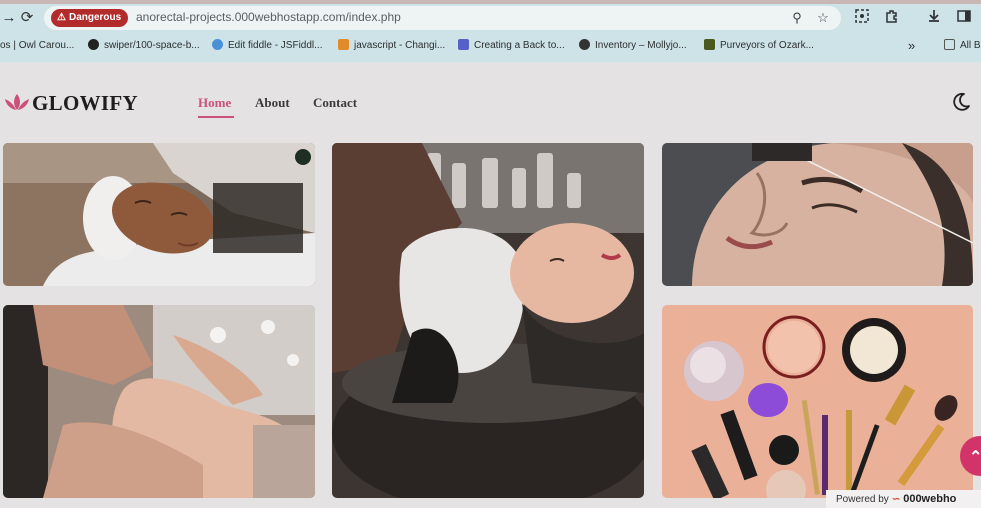  I want to click on active-nav-indicator, so click(216, 117).